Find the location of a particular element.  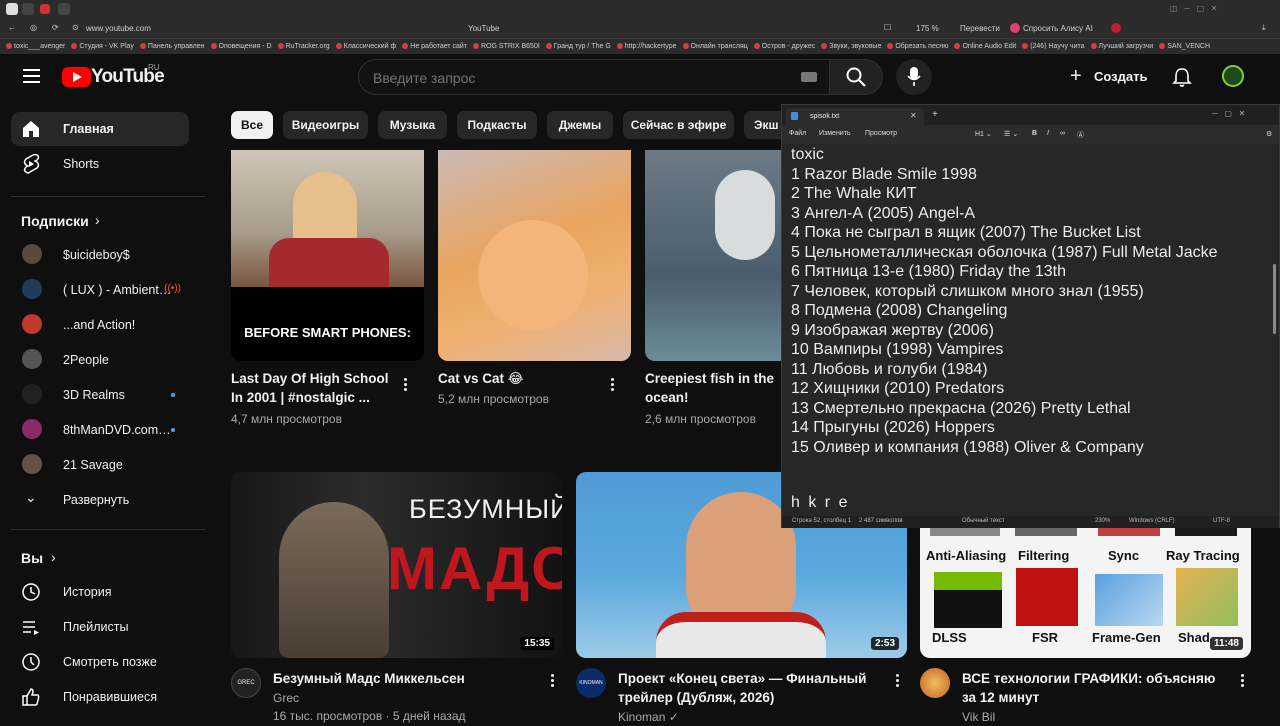

shield-icon: ◎ is located at coordinates (33, 27).